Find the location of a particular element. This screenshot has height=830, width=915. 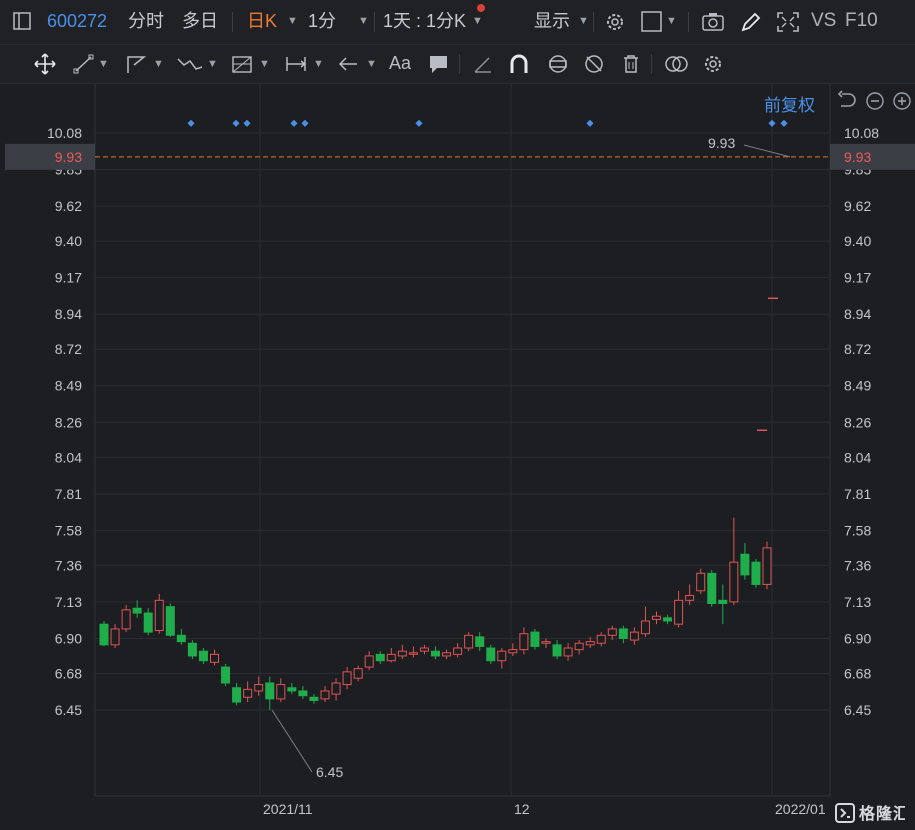

camera-icon is located at coordinates (713, 22).